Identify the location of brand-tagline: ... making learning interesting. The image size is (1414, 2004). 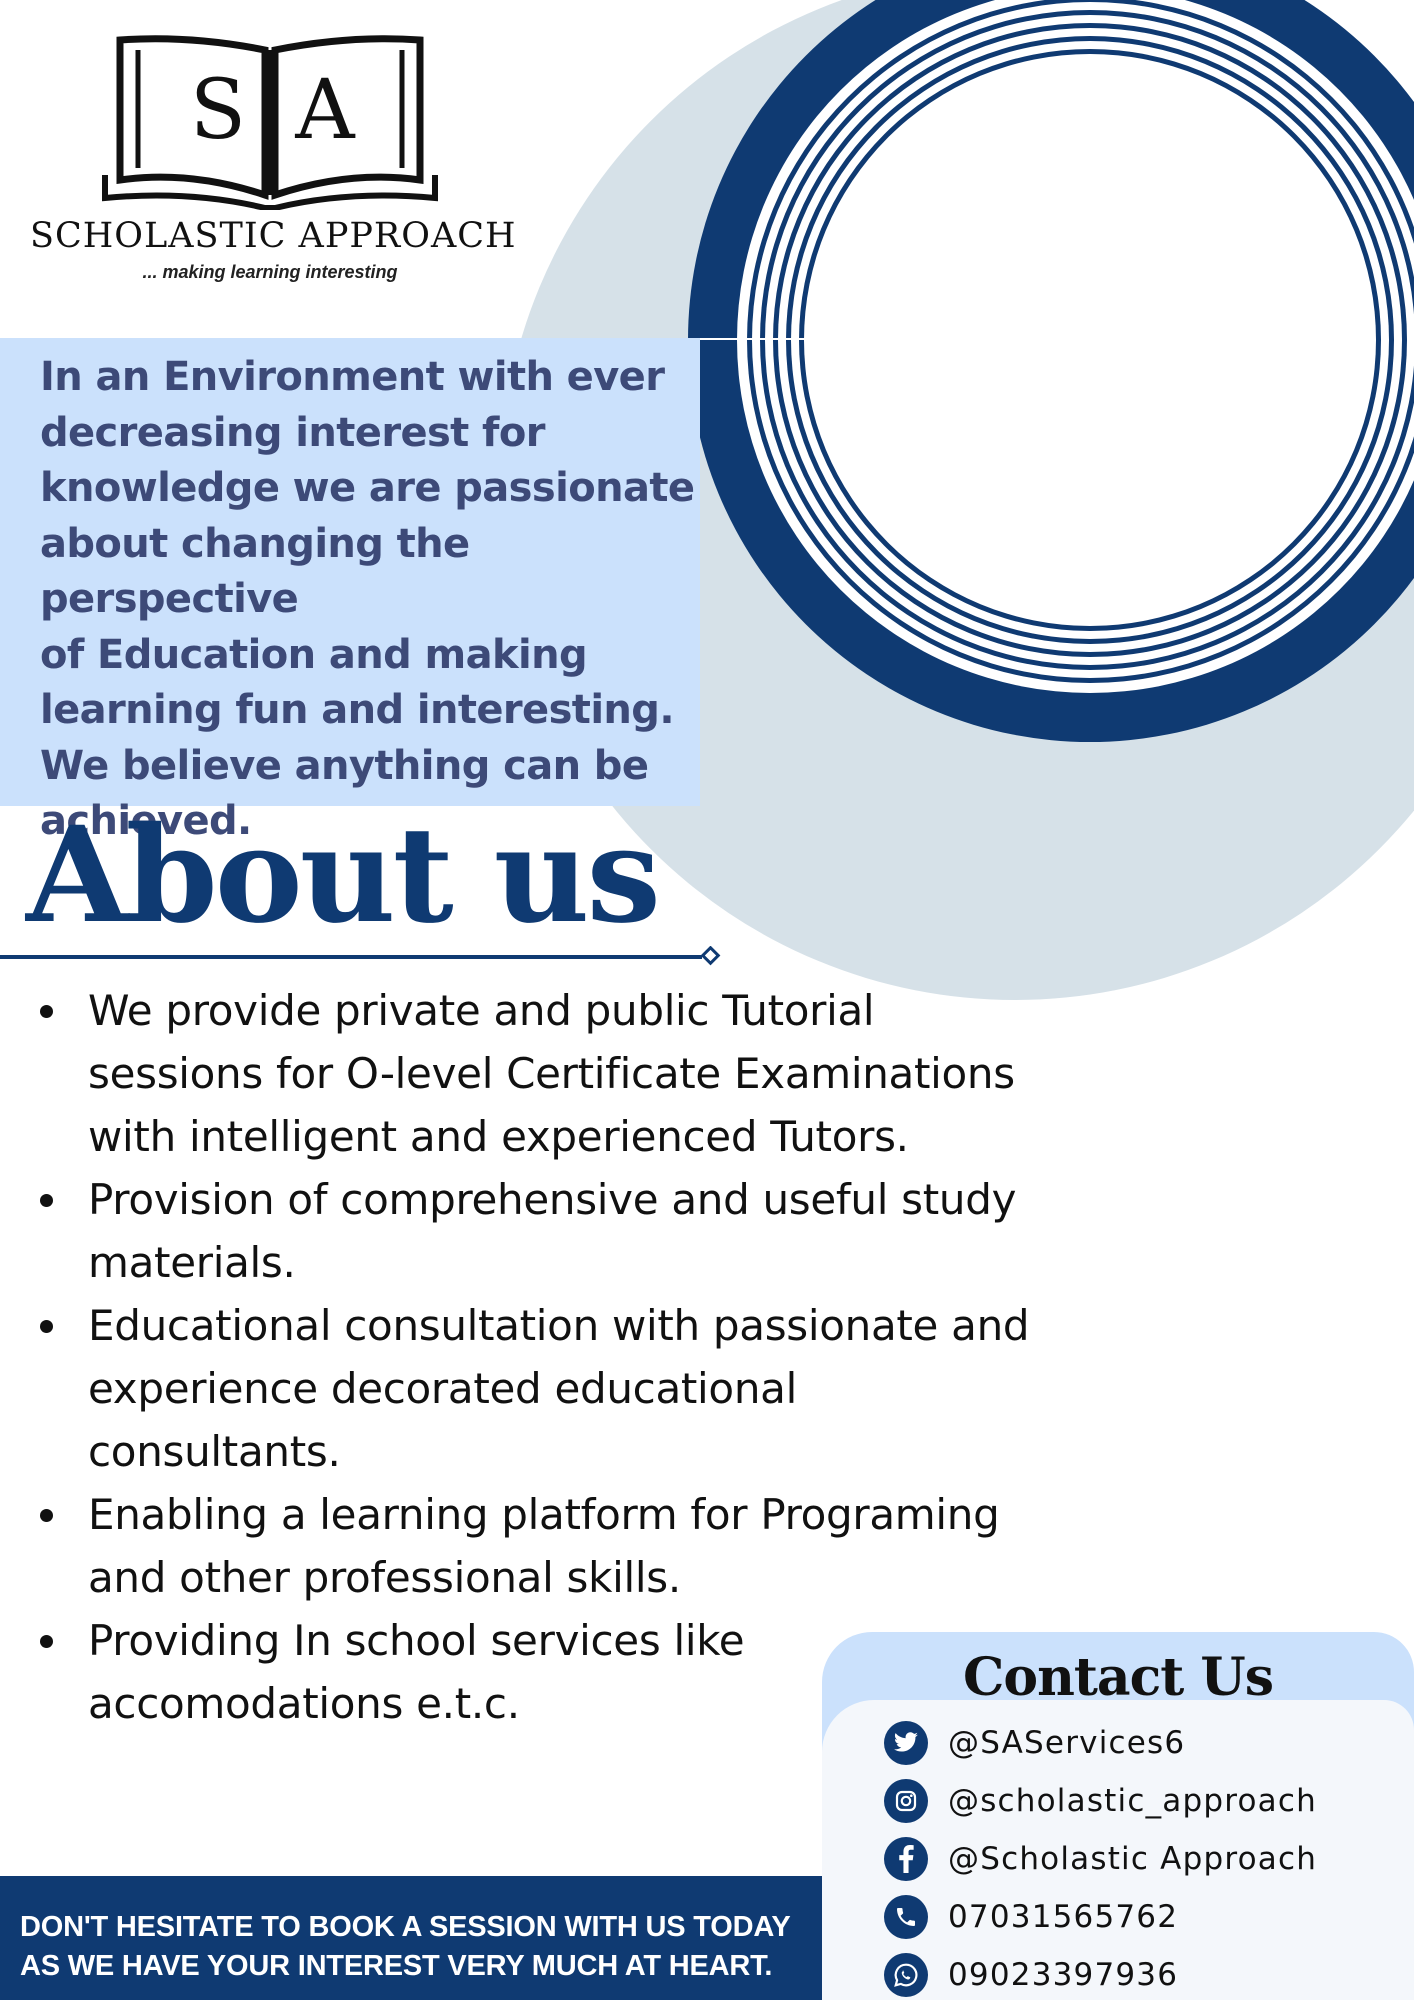
(270, 272).